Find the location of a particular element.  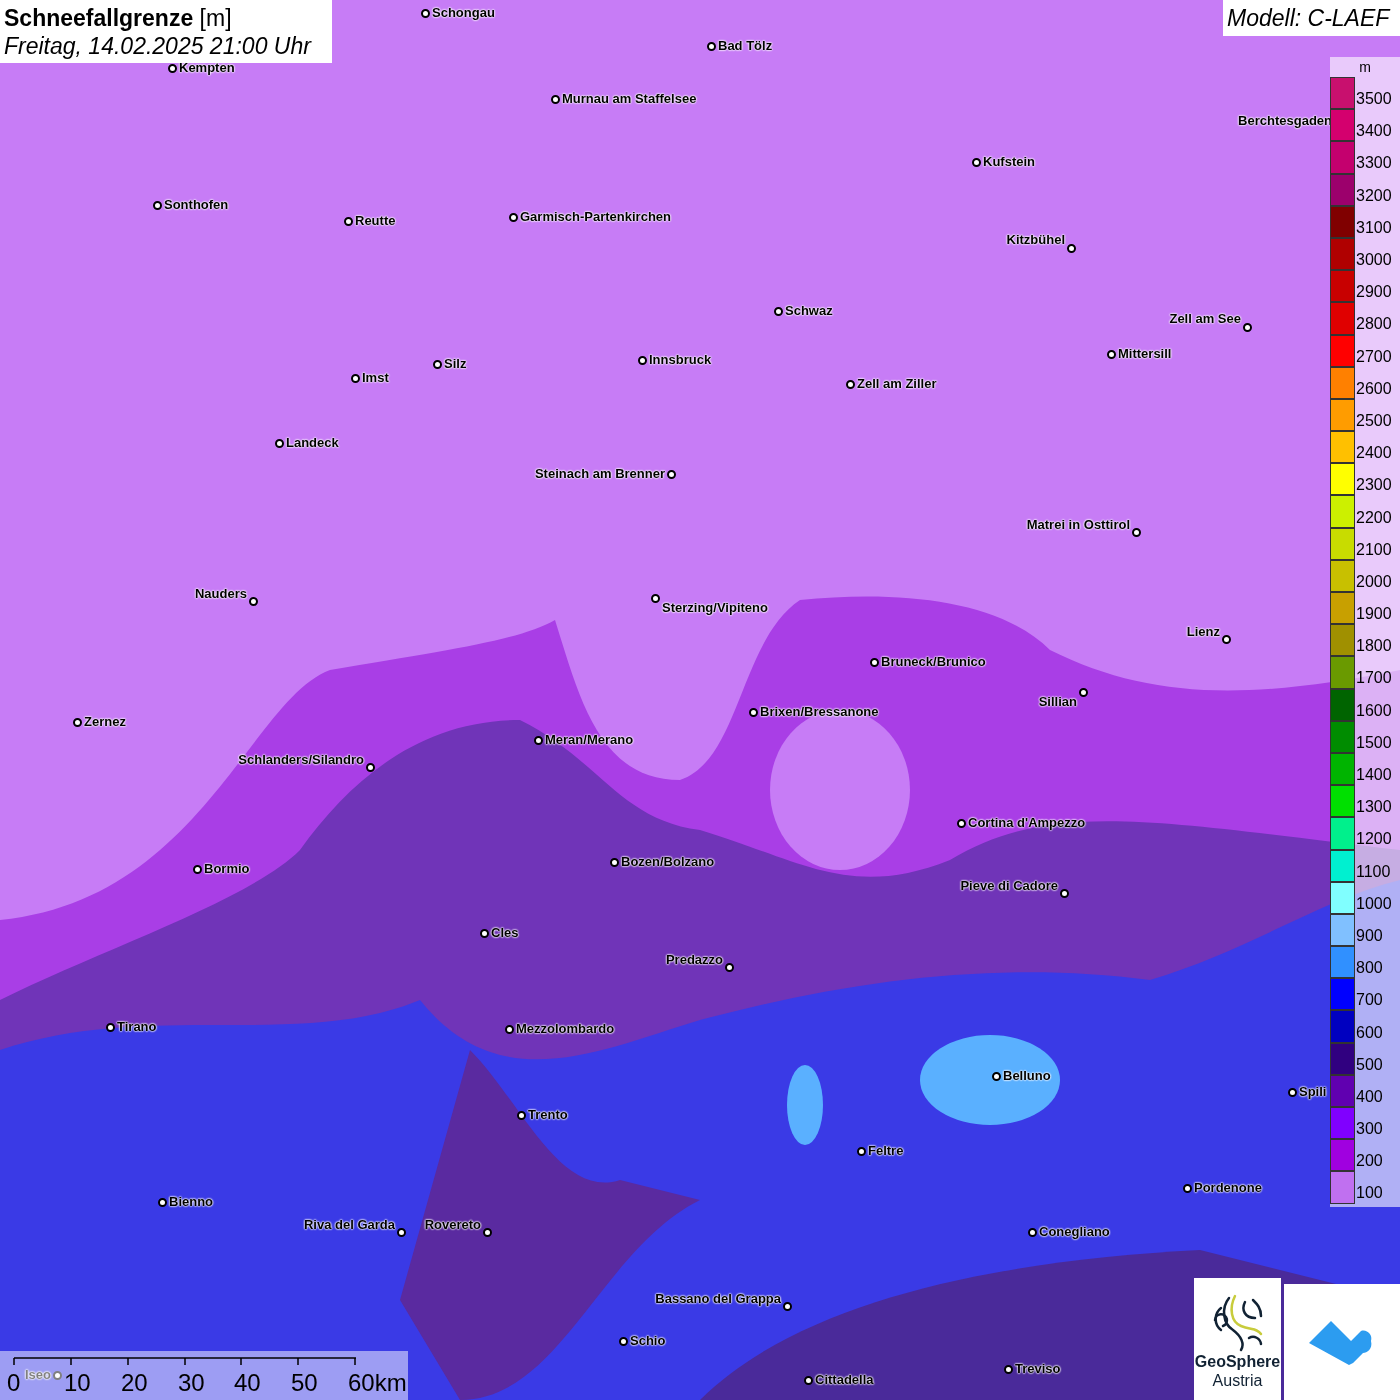

city-label: Bad Tölz is located at coordinates (745, 46).